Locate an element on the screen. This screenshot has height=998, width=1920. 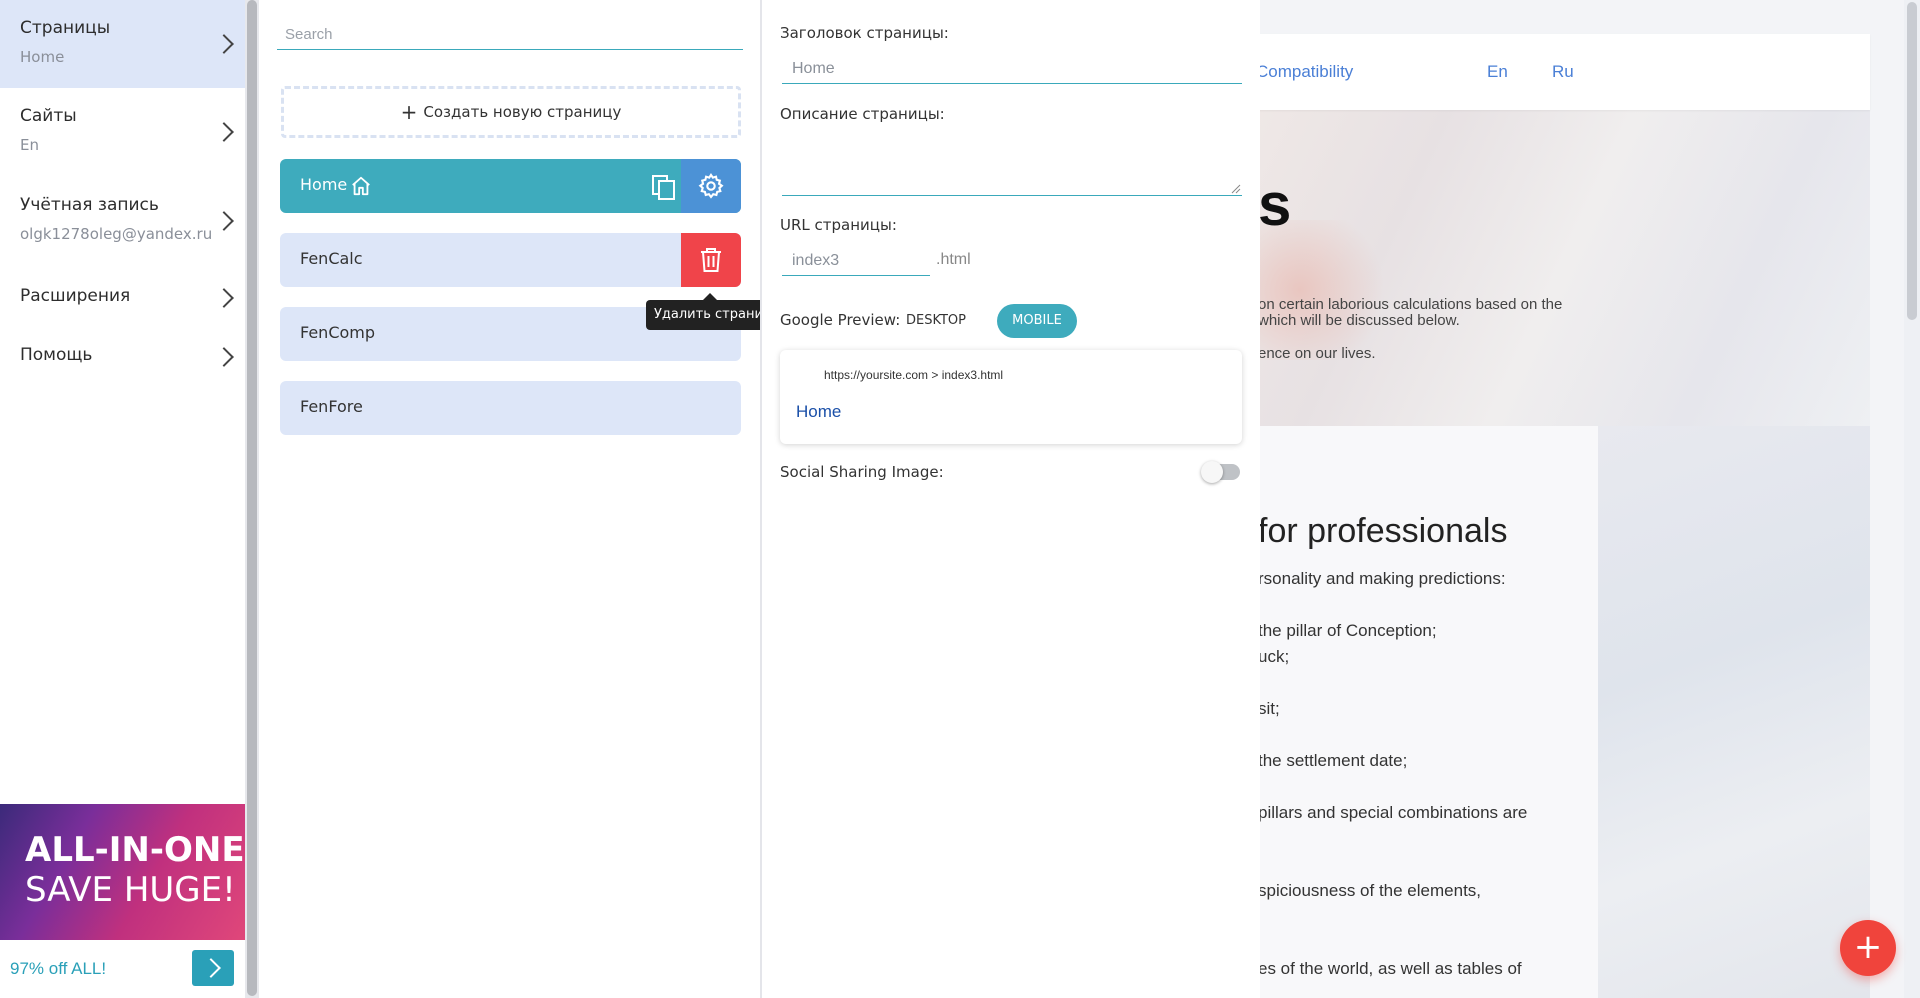
social-image-toggle is located at coordinates (1220, 472).